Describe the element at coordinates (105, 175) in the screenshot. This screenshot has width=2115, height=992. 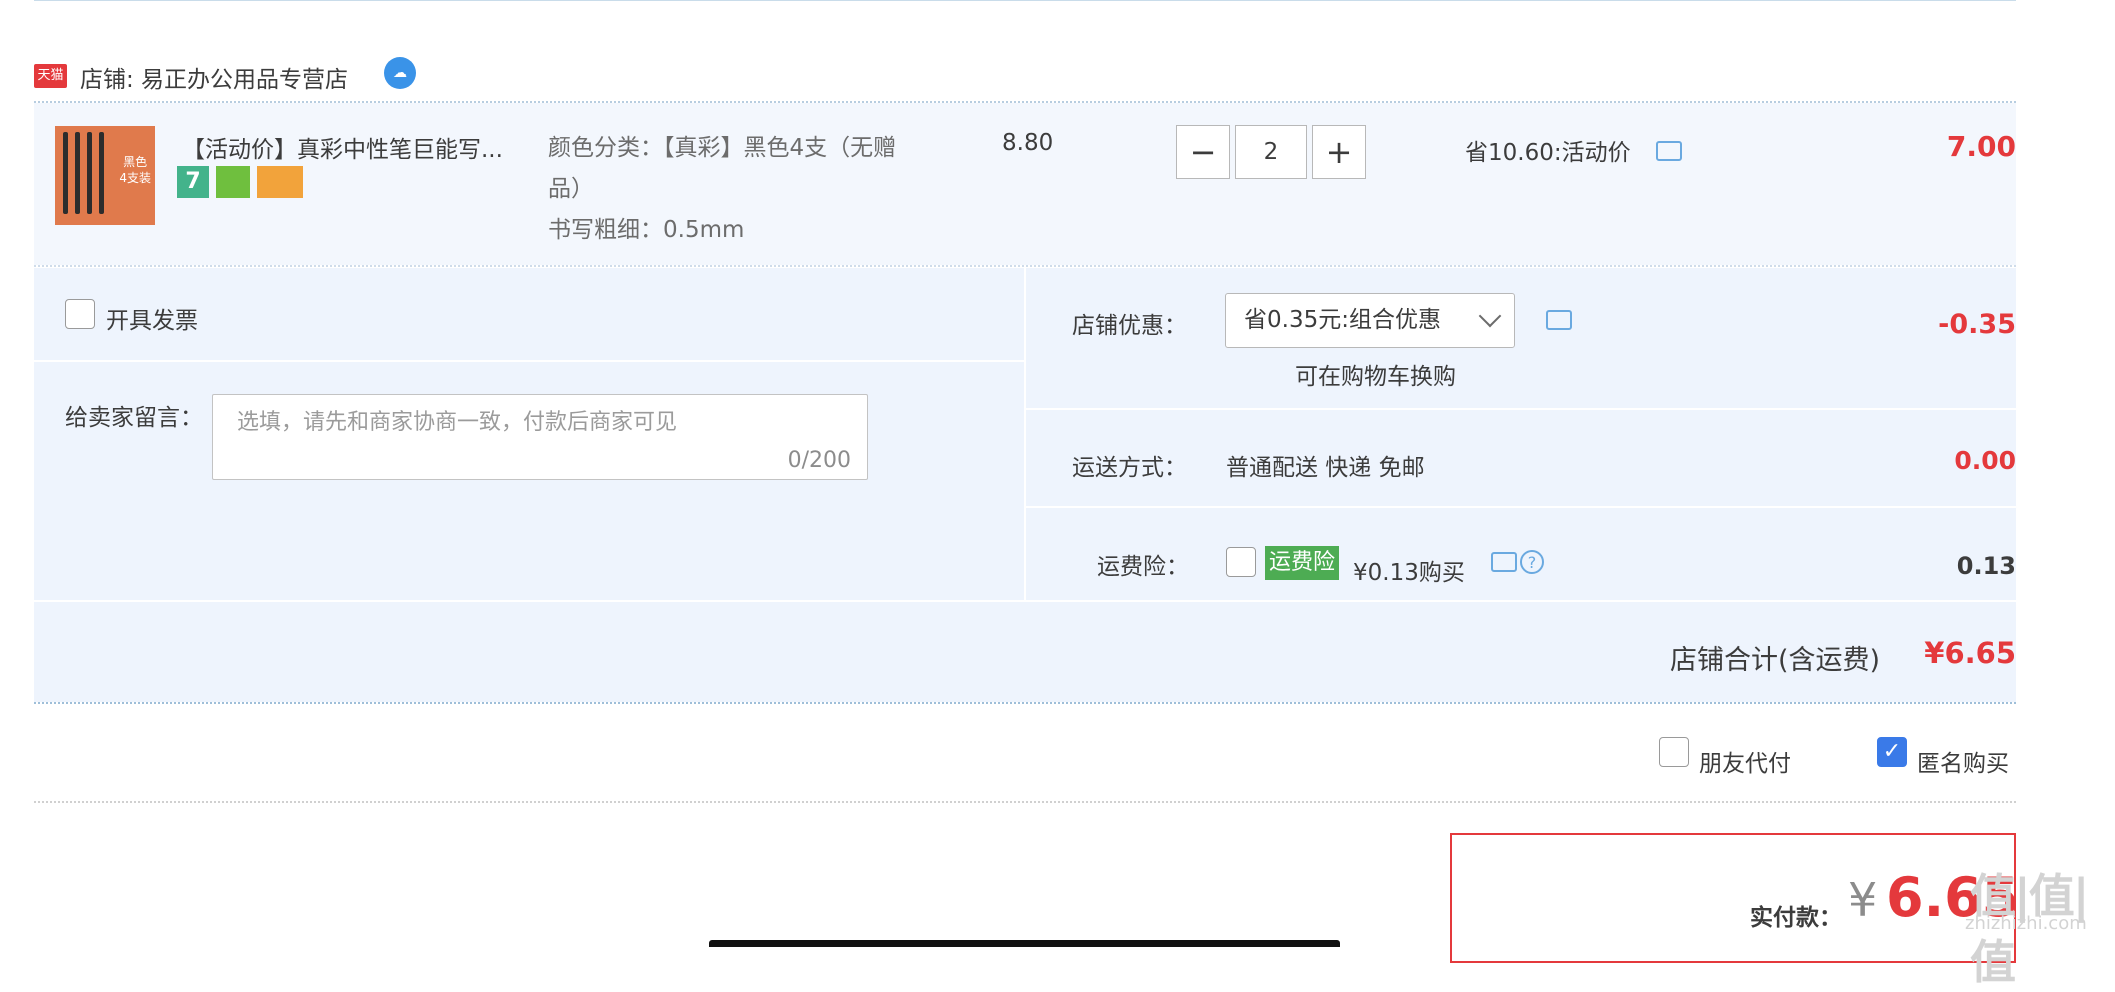
I see `product-thumbnail: 黑色 4支装` at that location.